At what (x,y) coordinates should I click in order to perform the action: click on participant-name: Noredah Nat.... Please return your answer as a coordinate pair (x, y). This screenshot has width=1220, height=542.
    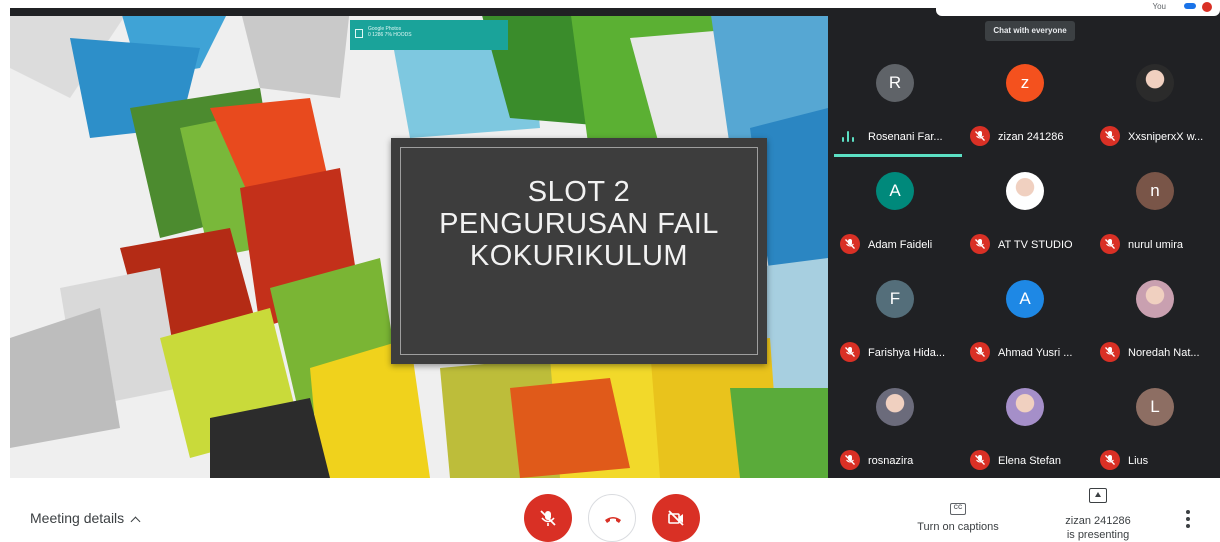
    Looking at the image, I should click on (1164, 353).